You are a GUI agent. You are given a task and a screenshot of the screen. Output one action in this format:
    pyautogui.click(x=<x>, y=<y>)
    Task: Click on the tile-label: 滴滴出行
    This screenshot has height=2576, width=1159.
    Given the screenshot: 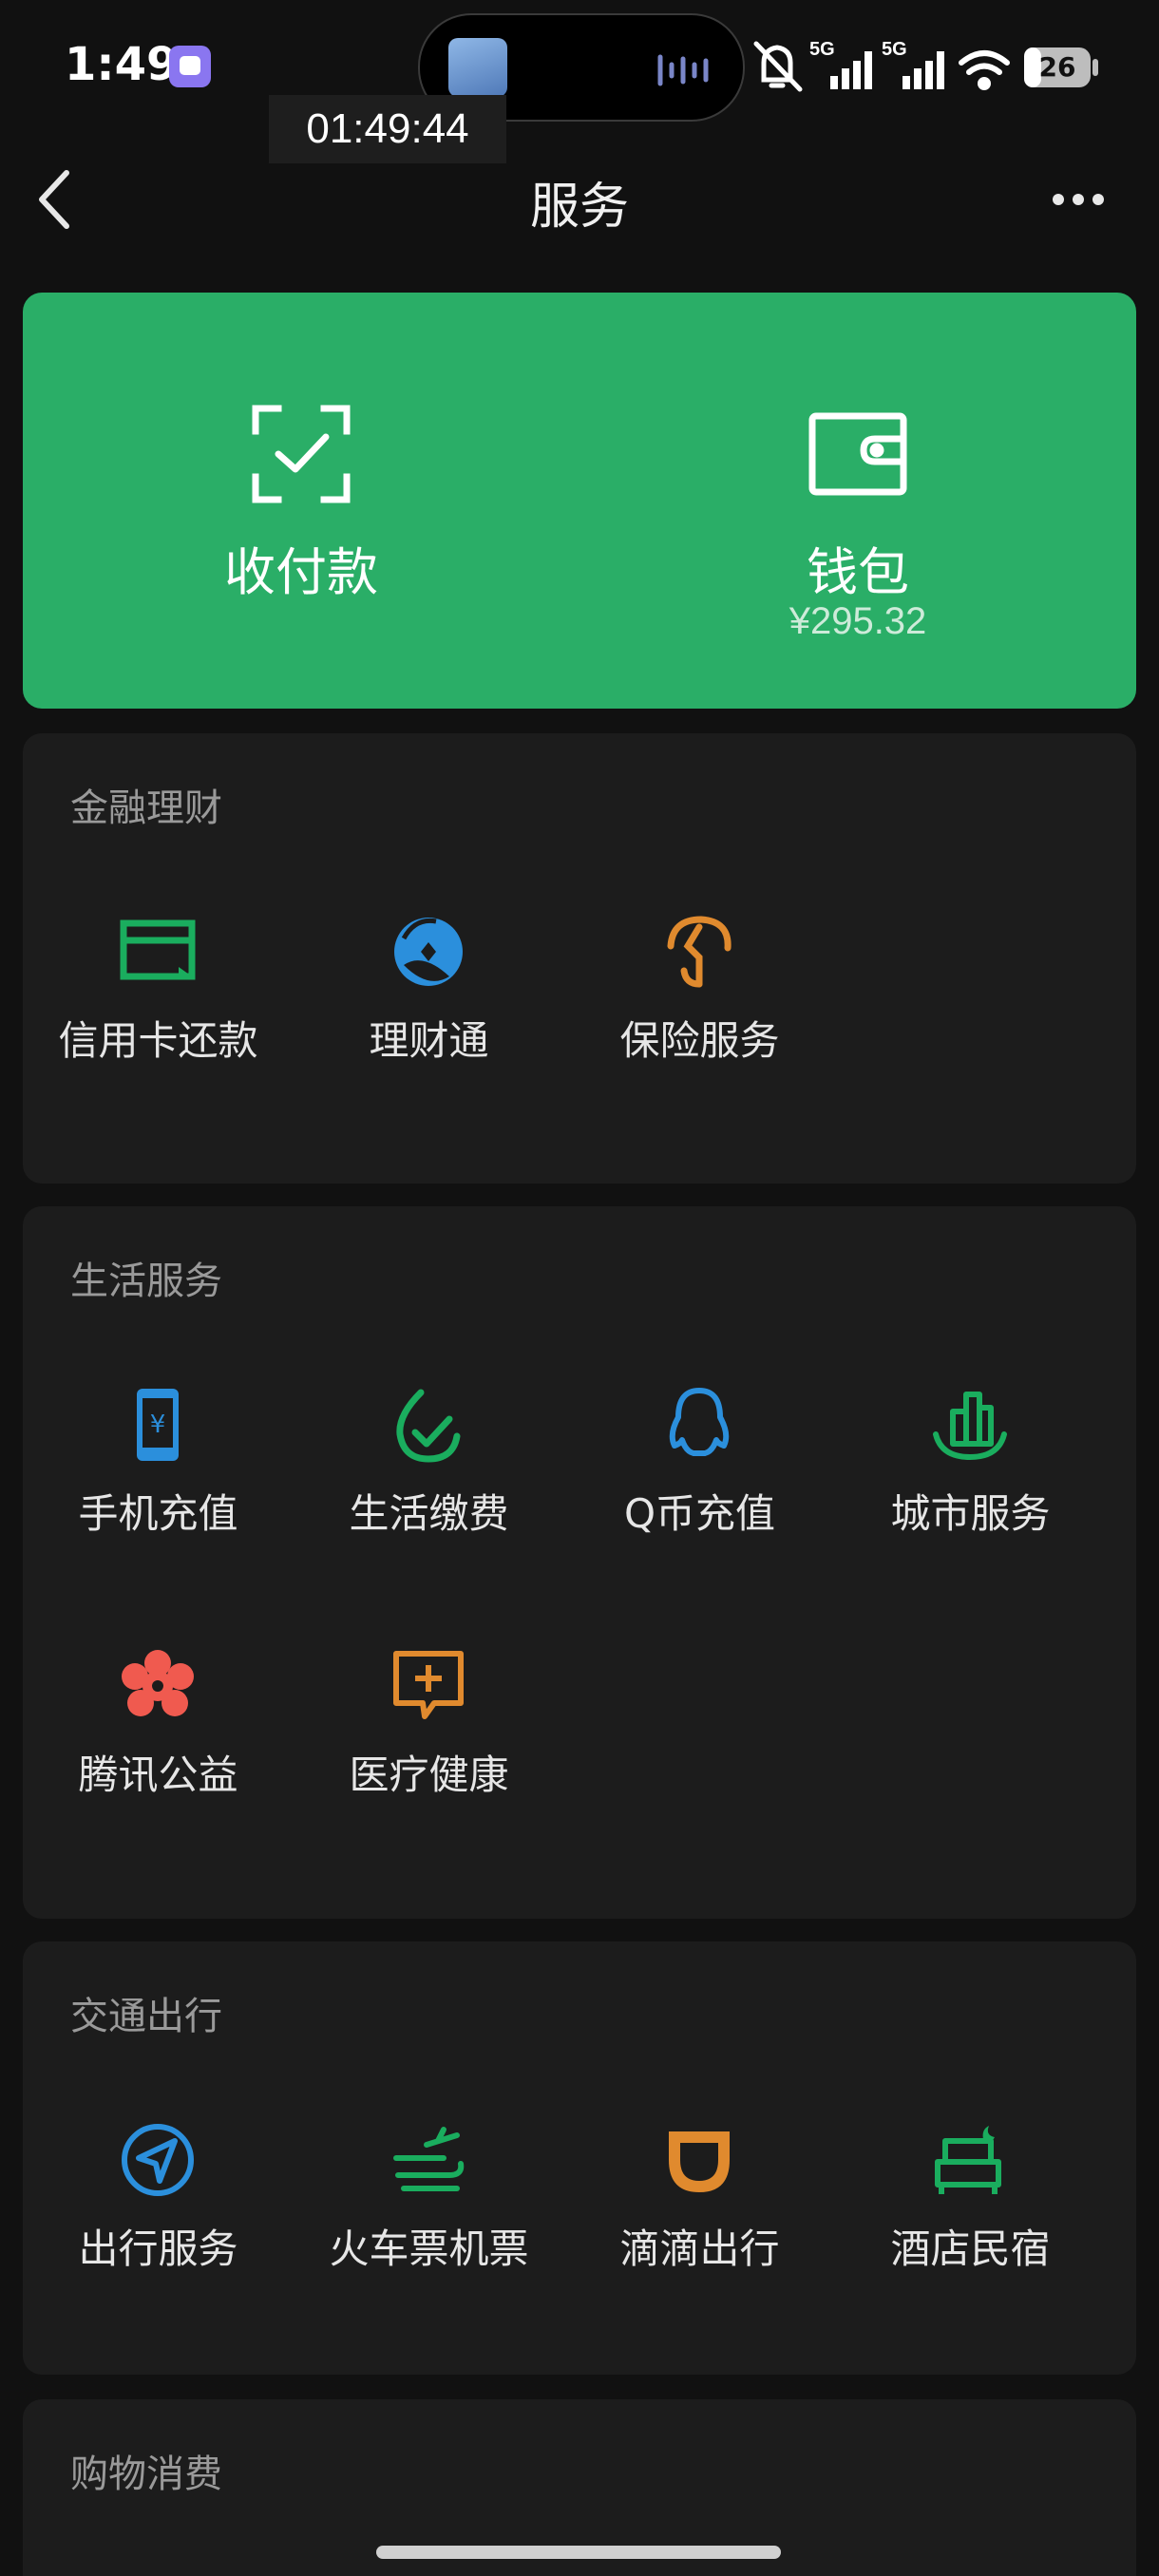 What is the action you would take?
    pyautogui.click(x=699, y=2249)
    